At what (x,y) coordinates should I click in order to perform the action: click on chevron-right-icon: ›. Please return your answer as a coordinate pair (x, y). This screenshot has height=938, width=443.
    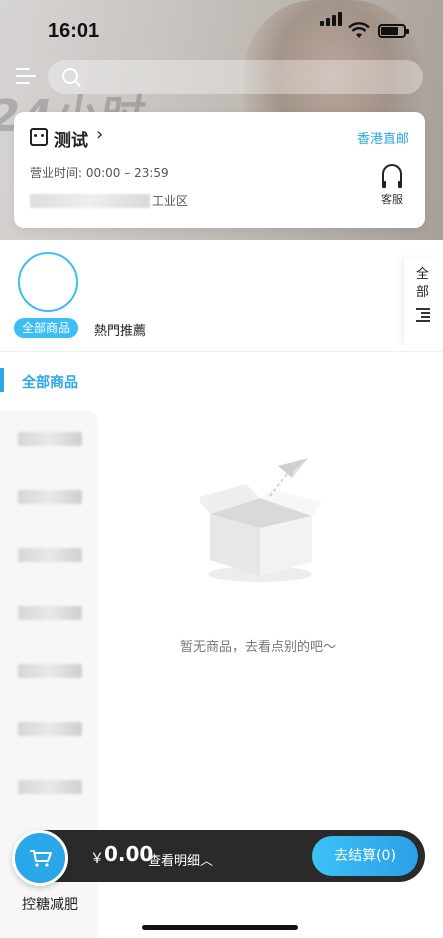
    Looking at the image, I should click on (99, 134).